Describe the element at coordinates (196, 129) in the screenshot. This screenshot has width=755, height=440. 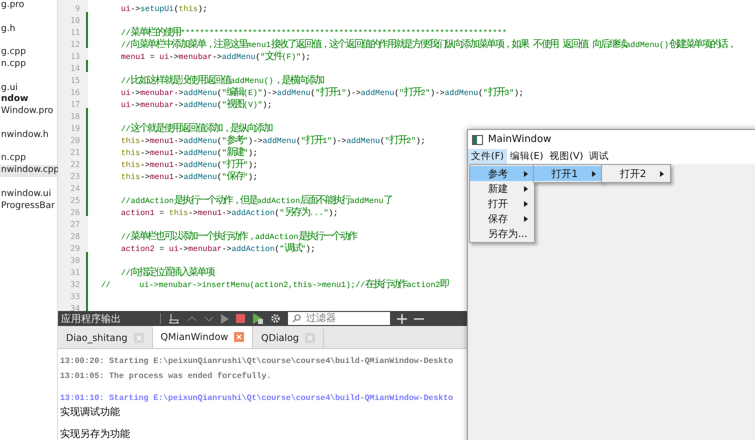
I see `code-line: //这个就是使用返回值添加，是纵向添加` at that location.